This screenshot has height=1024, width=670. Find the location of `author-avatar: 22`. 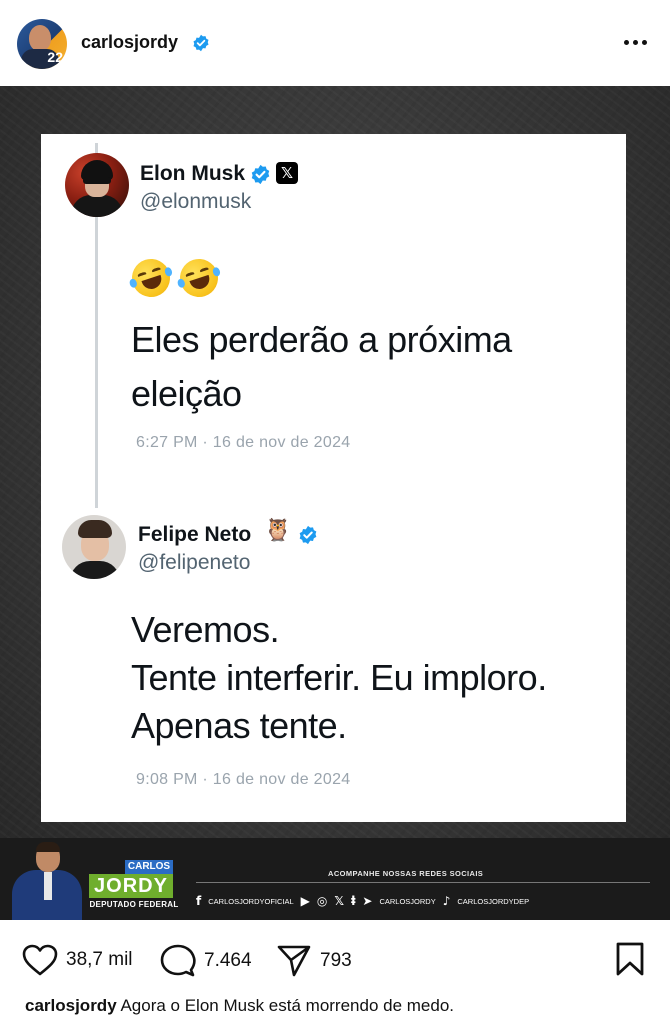

author-avatar: 22 is located at coordinates (42, 44).